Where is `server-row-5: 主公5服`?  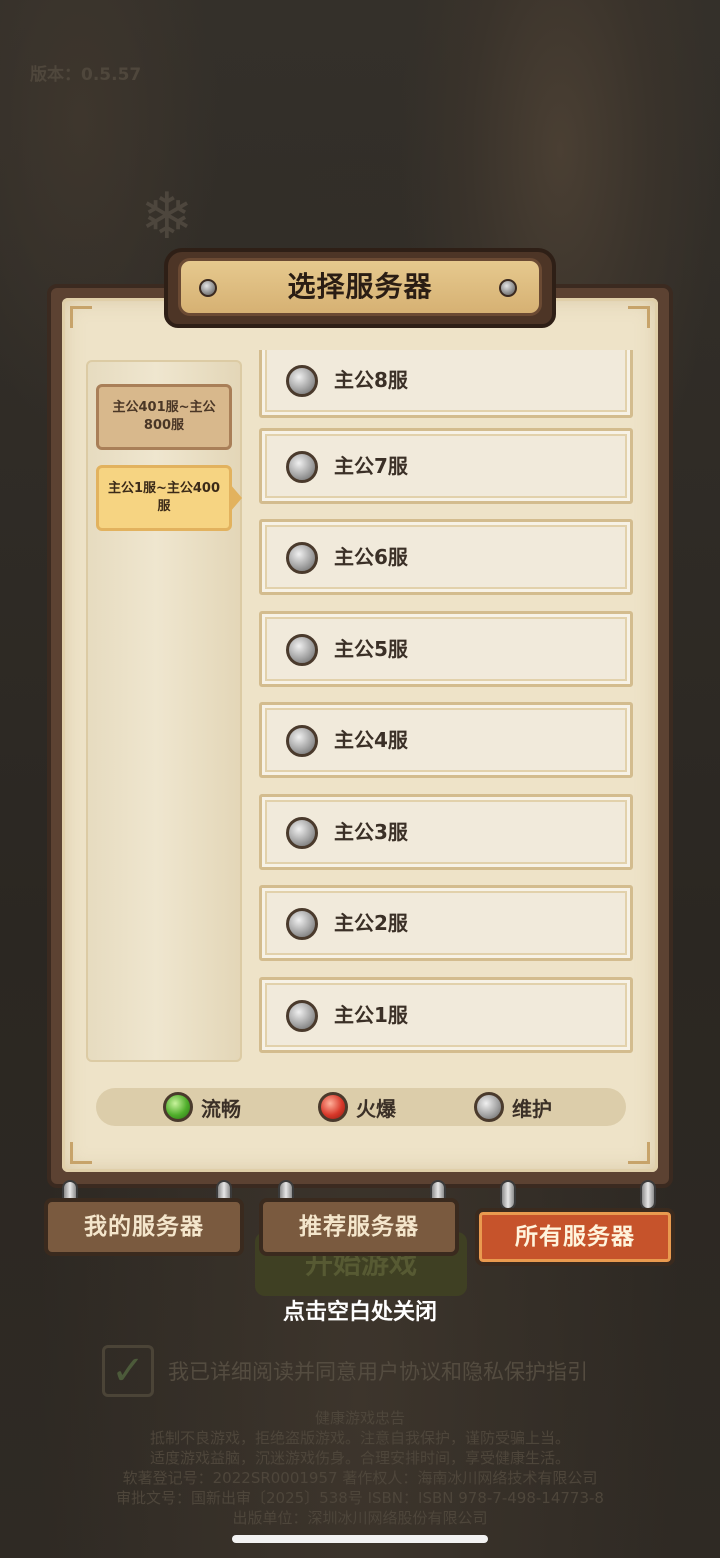 server-row-5: 主公5服 is located at coordinates (446, 649).